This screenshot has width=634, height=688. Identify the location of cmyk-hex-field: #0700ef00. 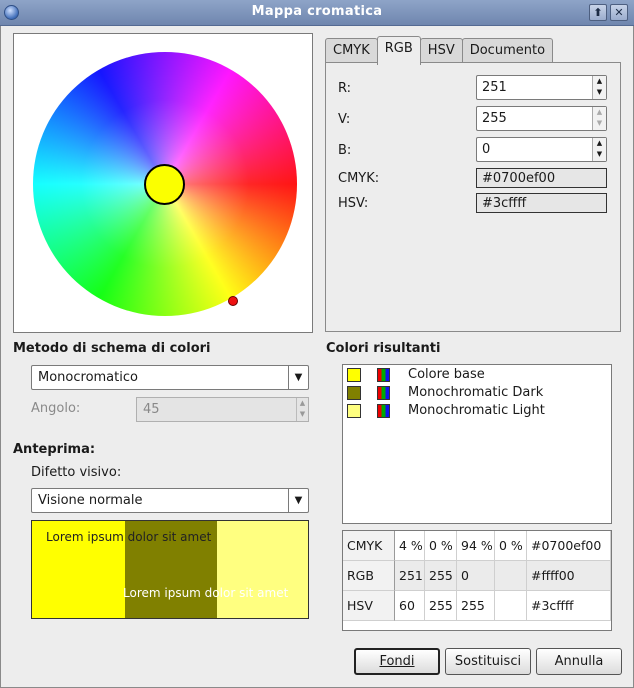
(541, 178).